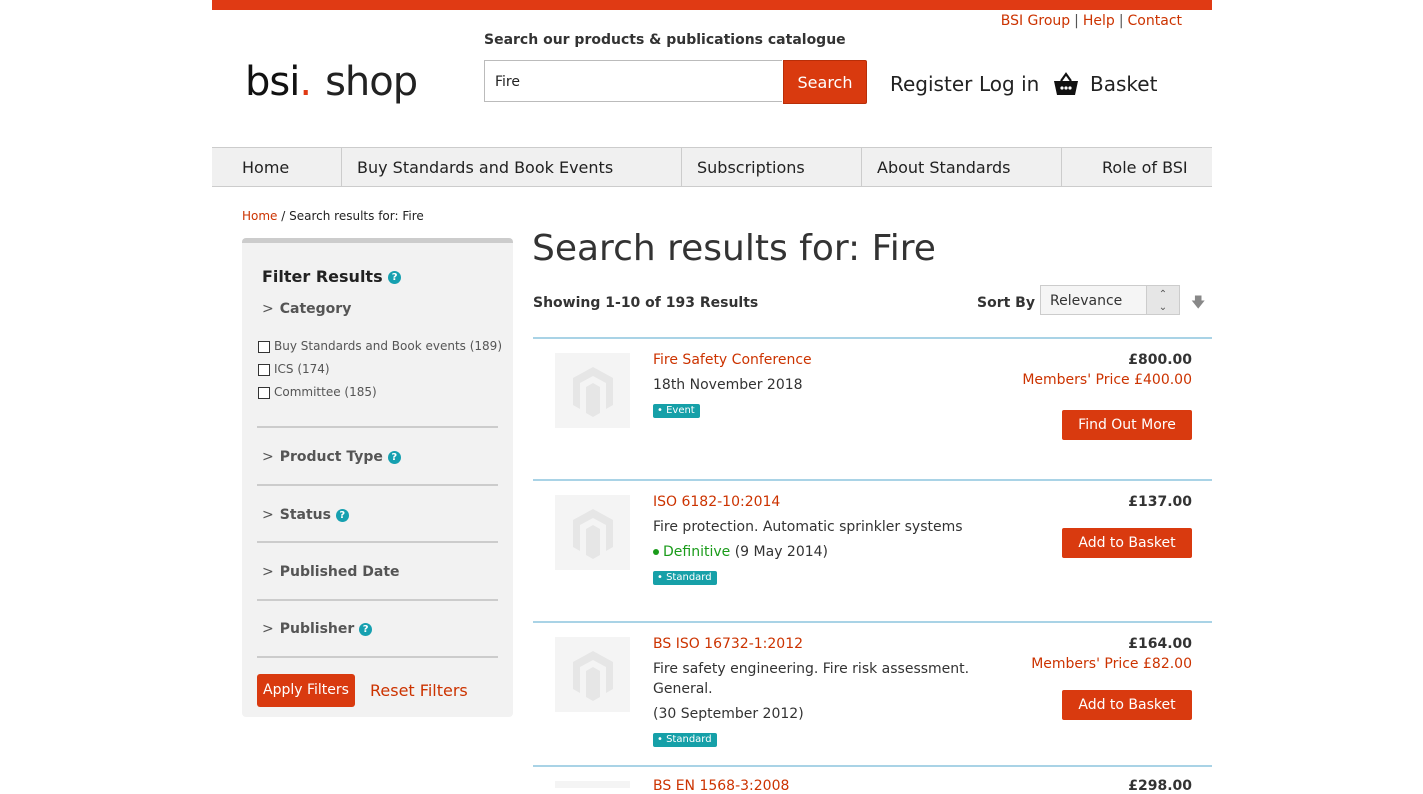 This screenshot has height=794, width=1423. Describe the element at coordinates (294, 369) in the screenshot. I see `filter-option-ics: ICS (174)` at that location.